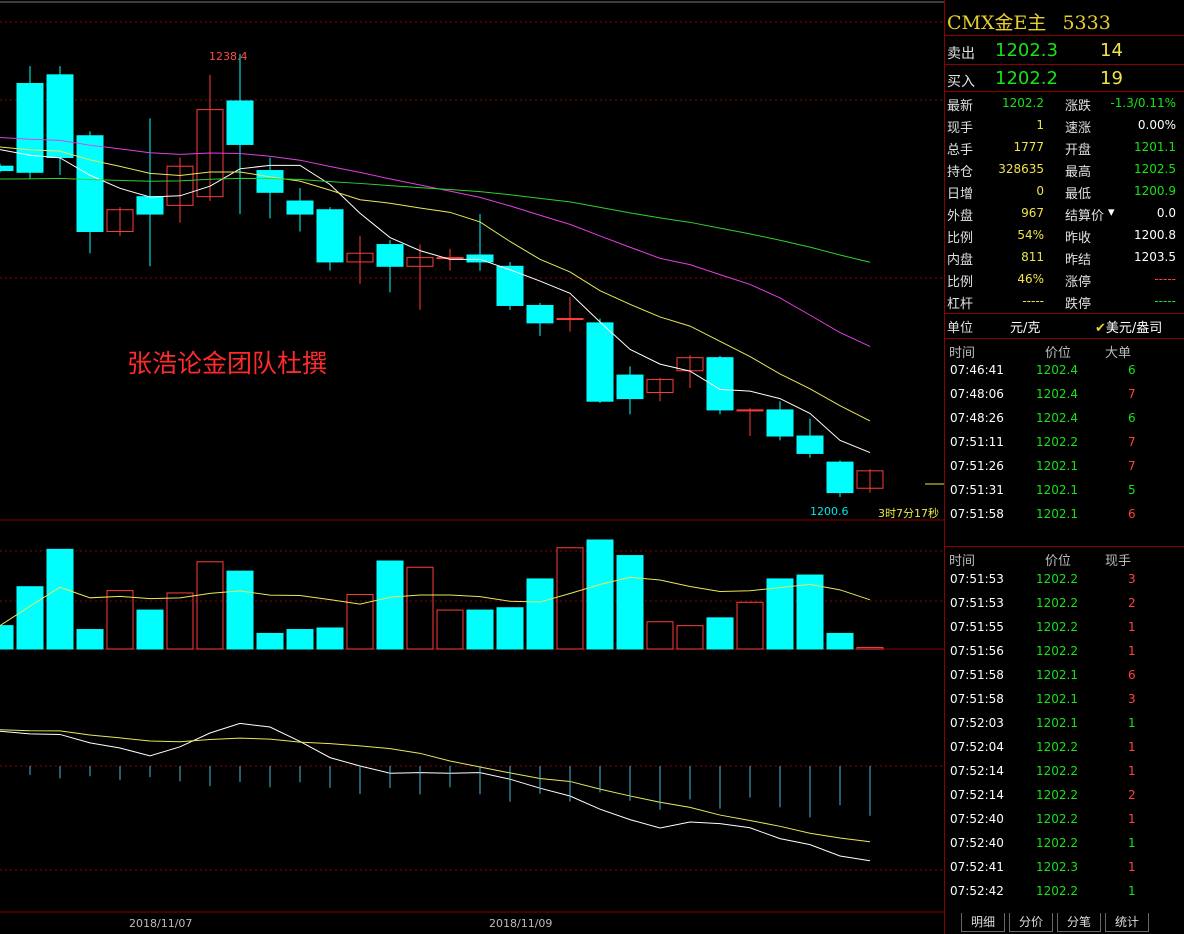  I want to click on stat-label: 现手, so click(960, 128).